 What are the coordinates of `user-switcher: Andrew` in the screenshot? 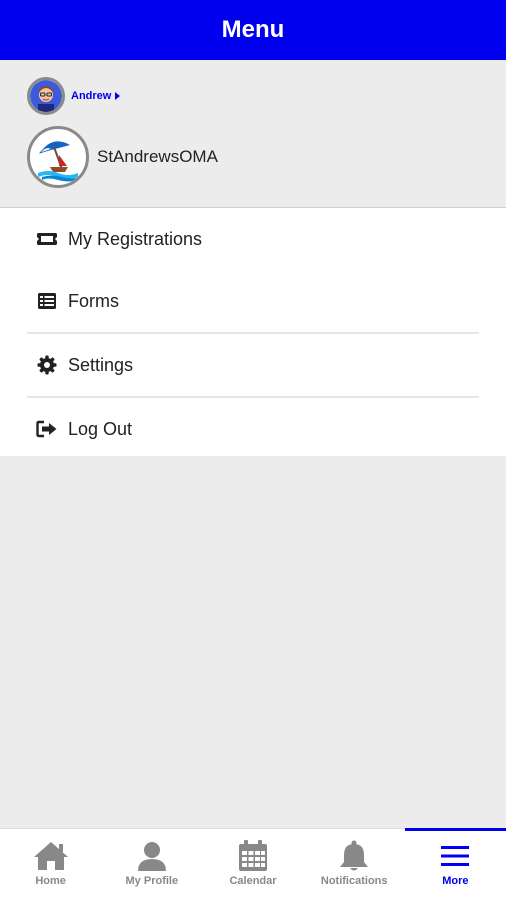 It's located at (74, 96).